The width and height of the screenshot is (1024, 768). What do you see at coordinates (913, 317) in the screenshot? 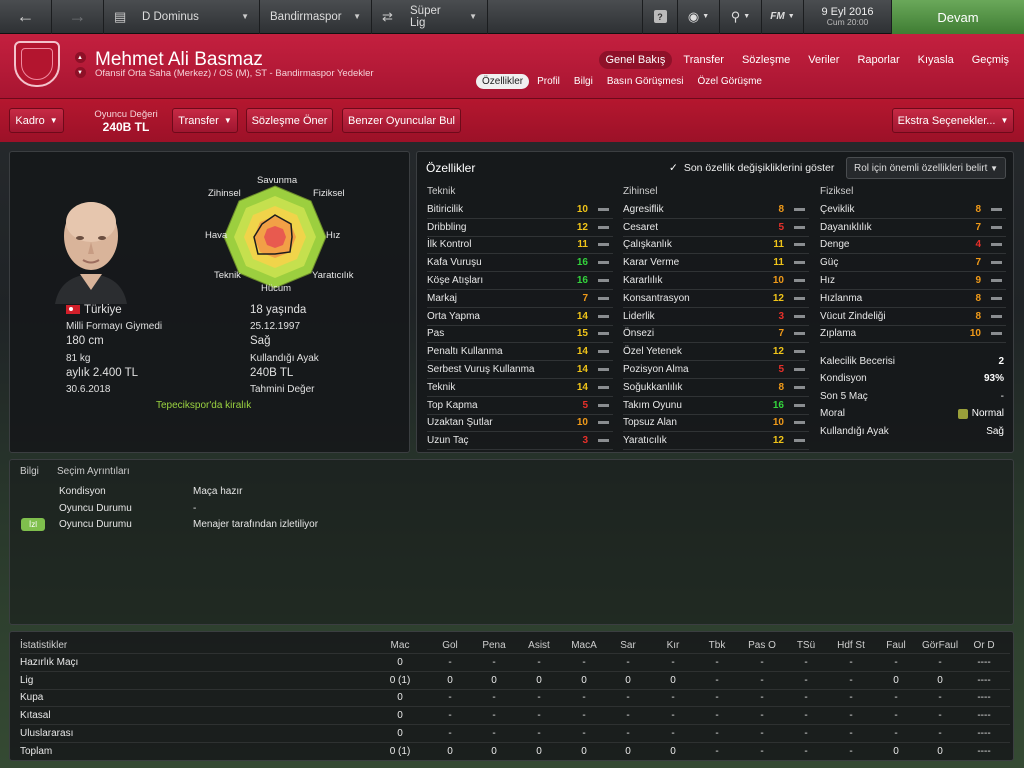
I see `attribute-row: Vücut Zindeliği 8` at bounding box center [913, 317].